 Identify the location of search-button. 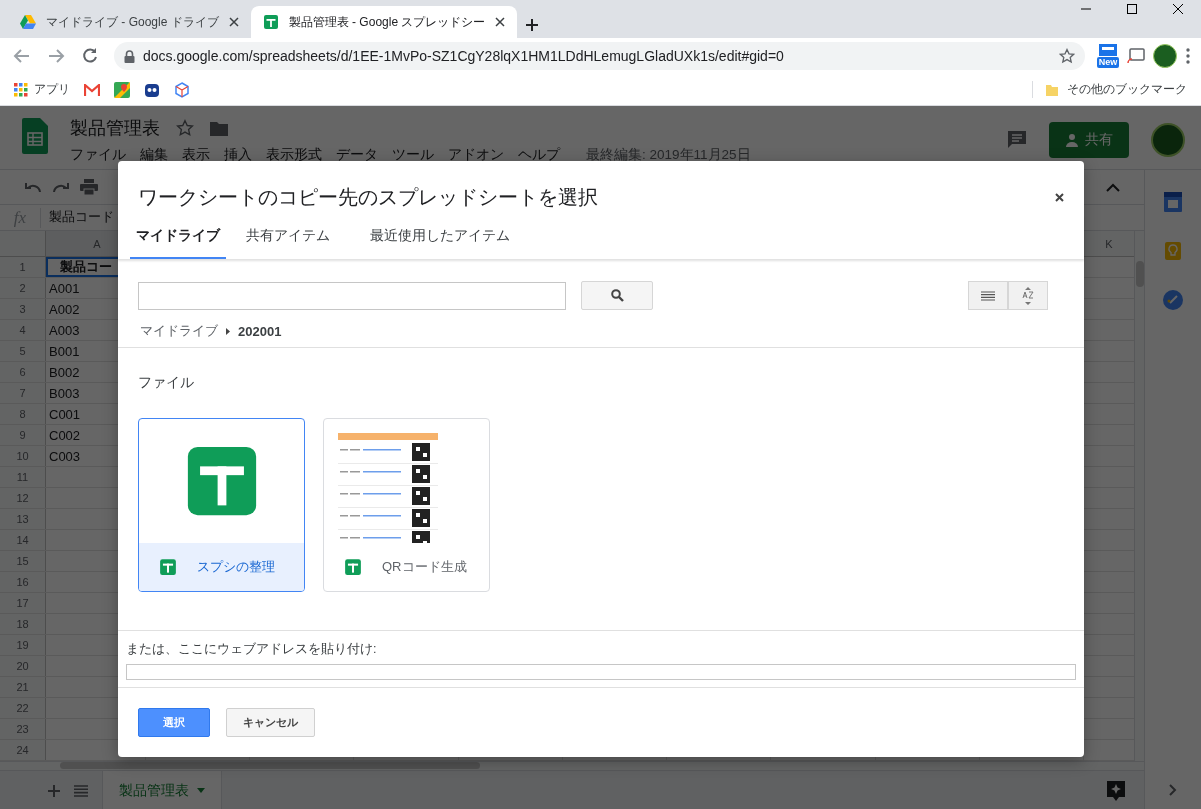
(617, 295).